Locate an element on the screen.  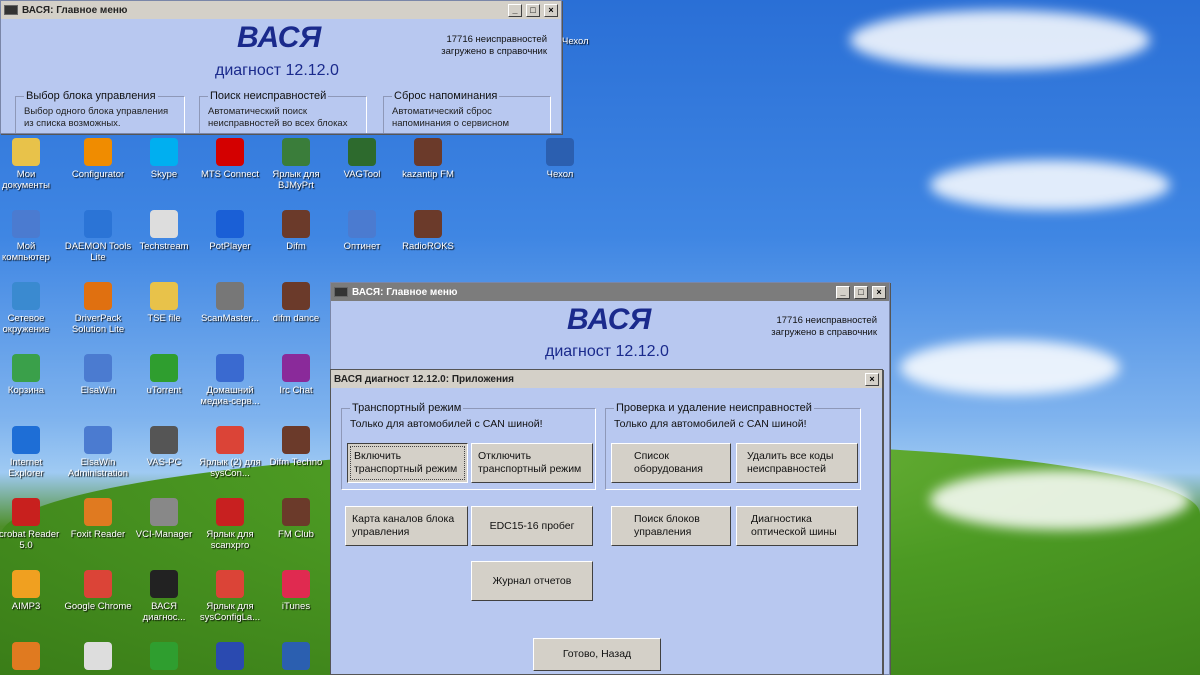
desktop-icon-label: AIMP3 is located at coordinates (26, 606).